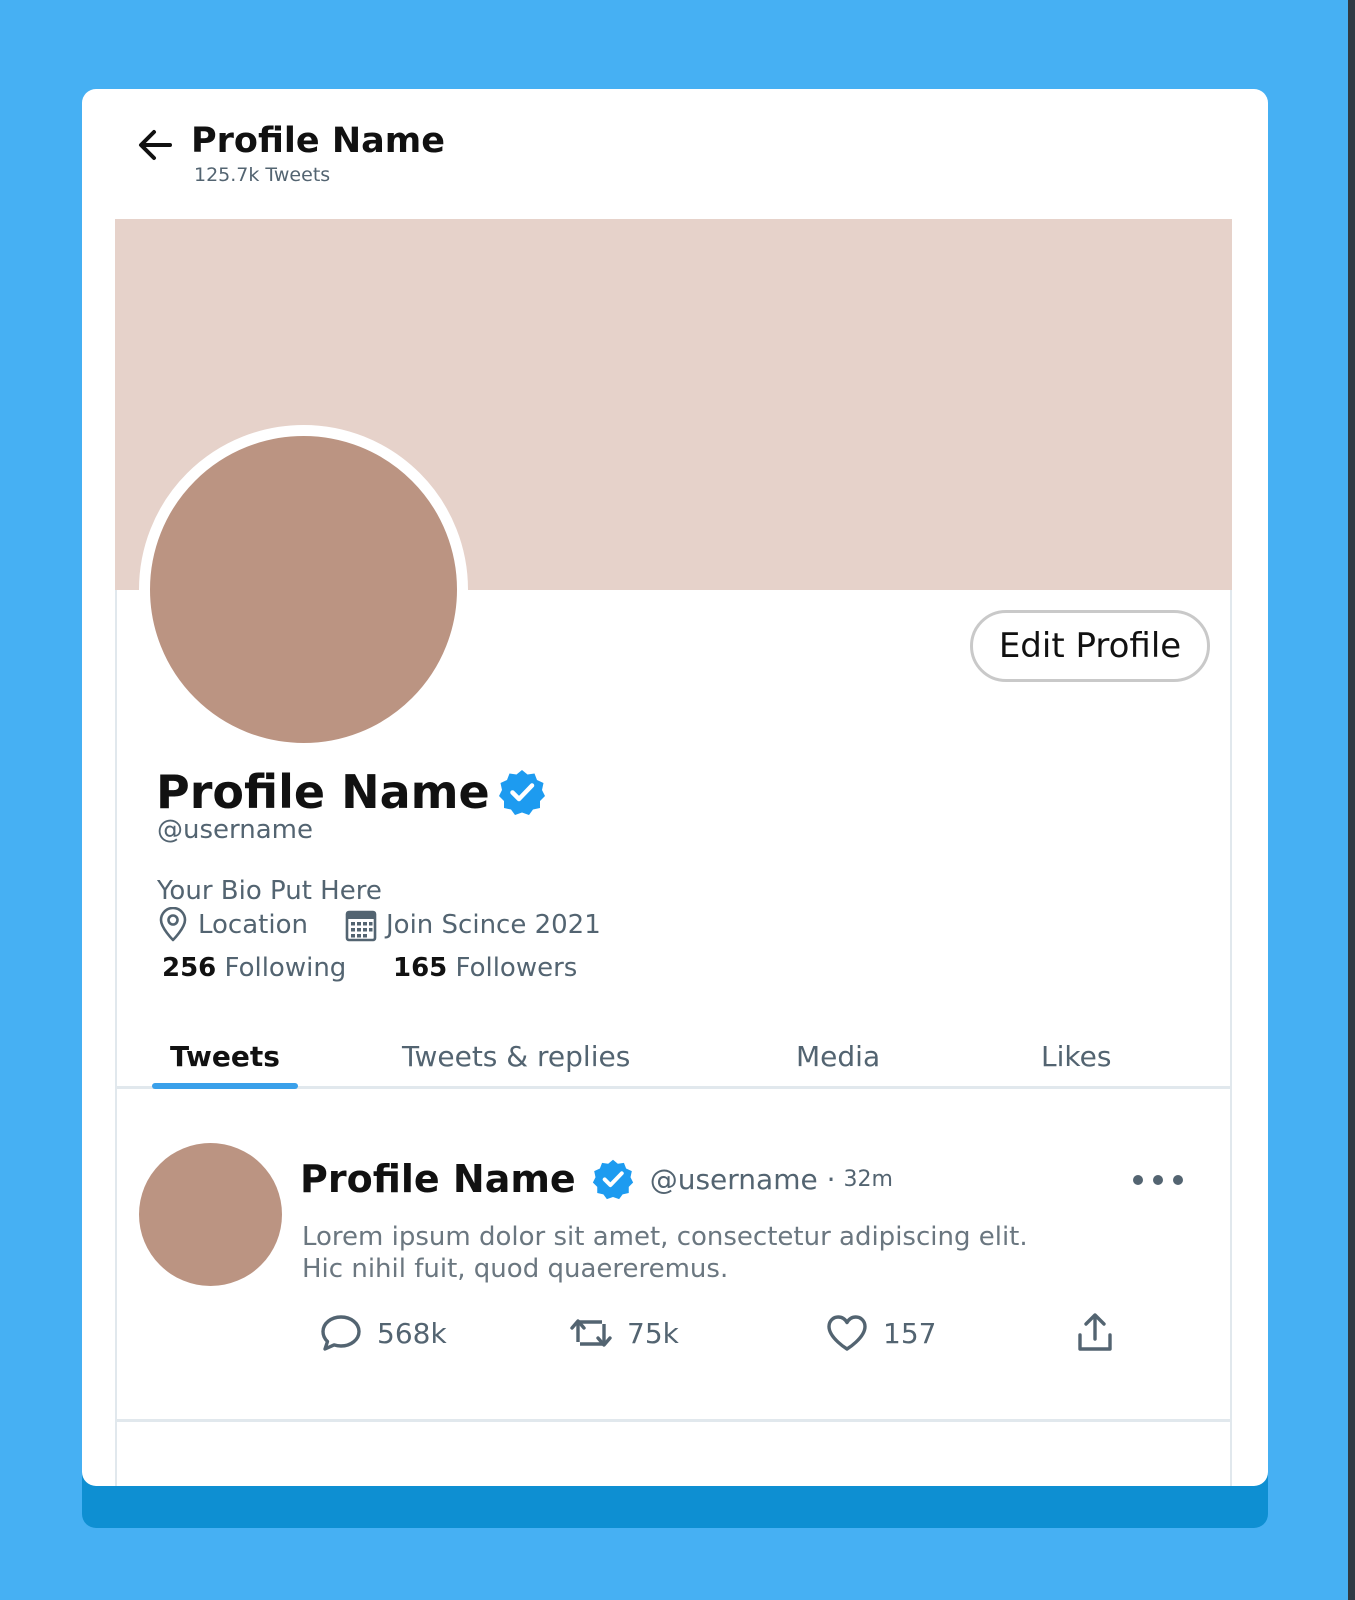  What do you see at coordinates (189, 968) in the screenshot?
I see `following-count: 256` at bounding box center [189, 968].